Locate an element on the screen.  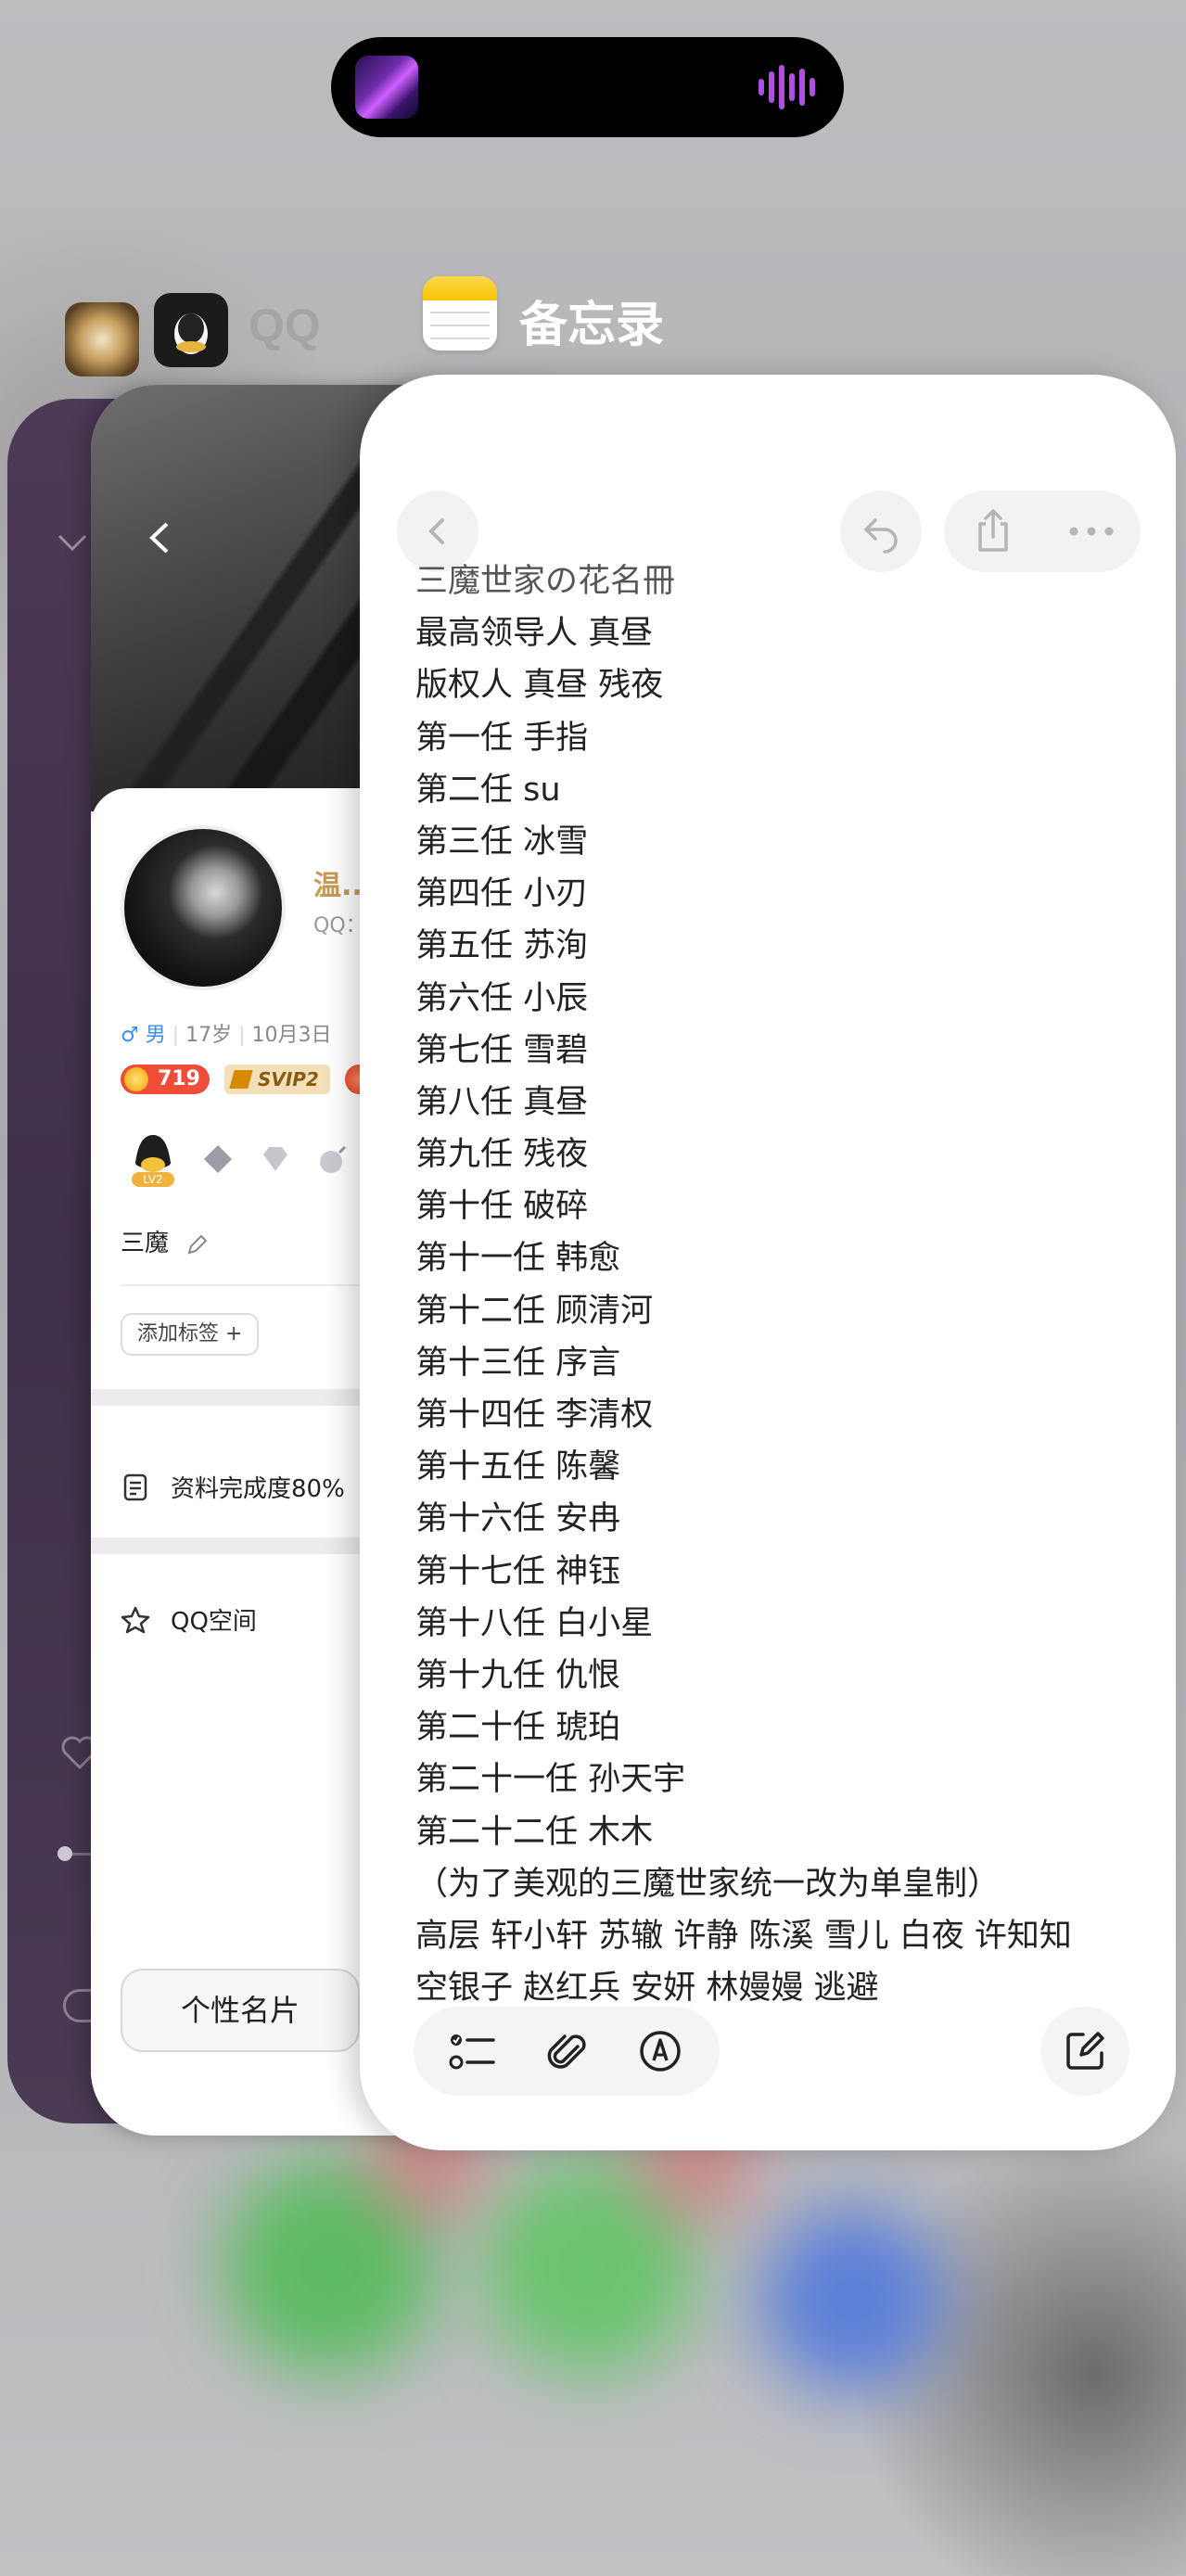
badge-row: 719 SVIP2 is located at coordinates (247, 1079).